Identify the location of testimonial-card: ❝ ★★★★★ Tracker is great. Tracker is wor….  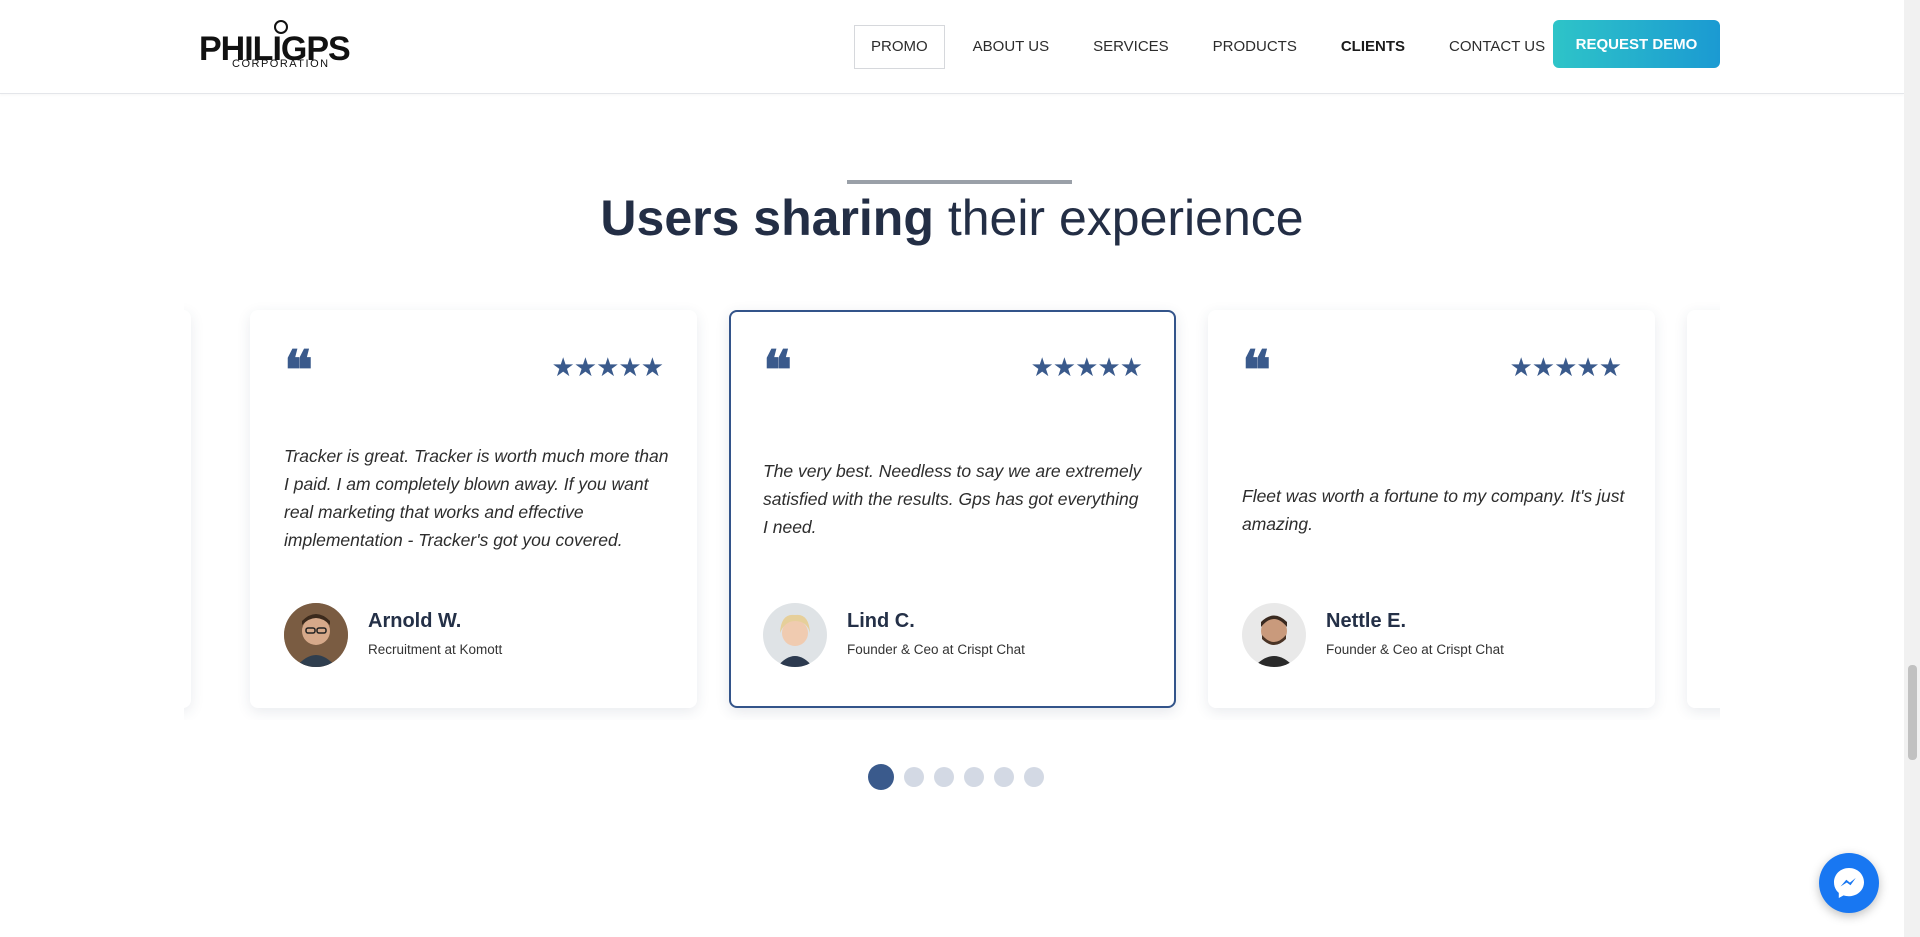
(473, 509).